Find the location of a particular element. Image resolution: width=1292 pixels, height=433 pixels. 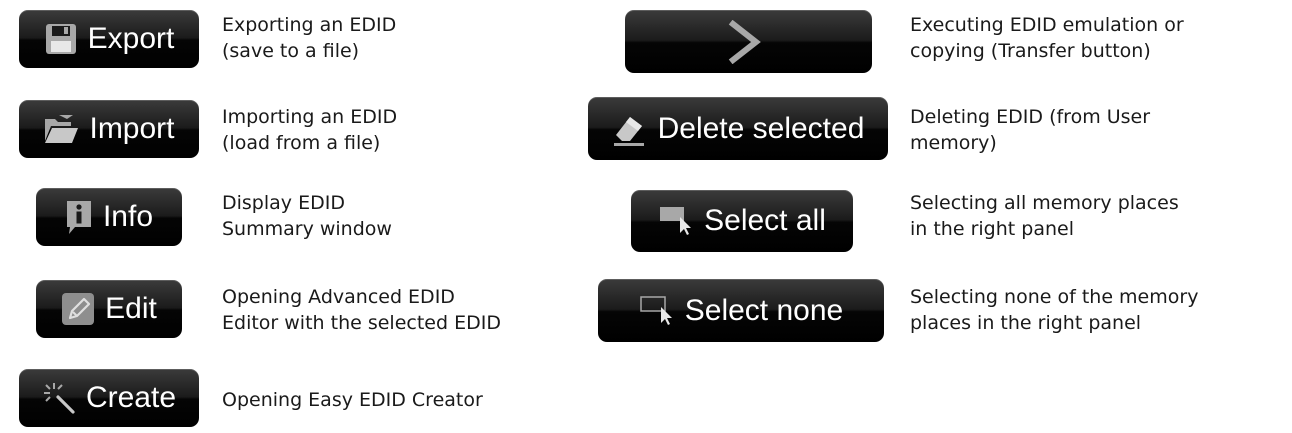

open-folder-icon is located at coordinates (61, 129).